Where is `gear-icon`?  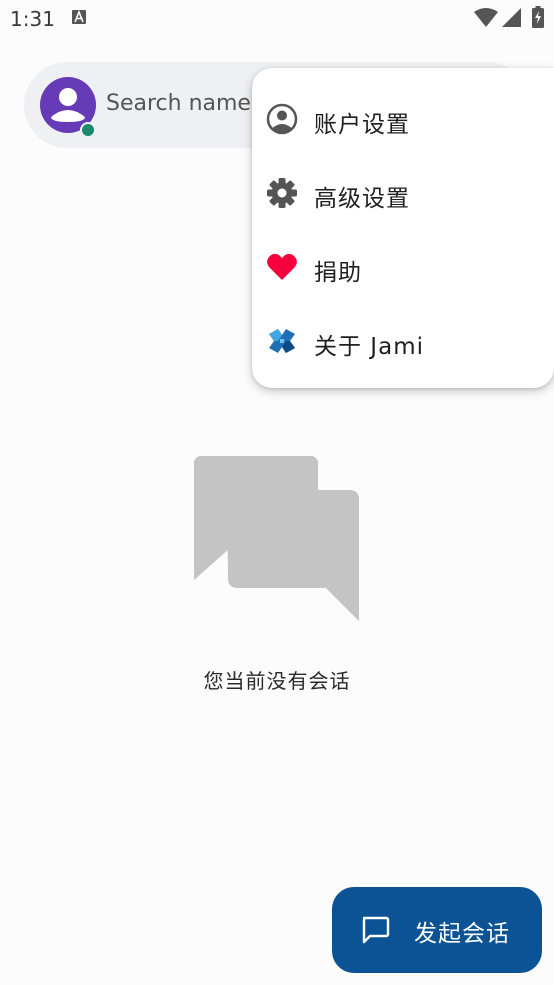
gear-icon is located at coordinates (282, 193).